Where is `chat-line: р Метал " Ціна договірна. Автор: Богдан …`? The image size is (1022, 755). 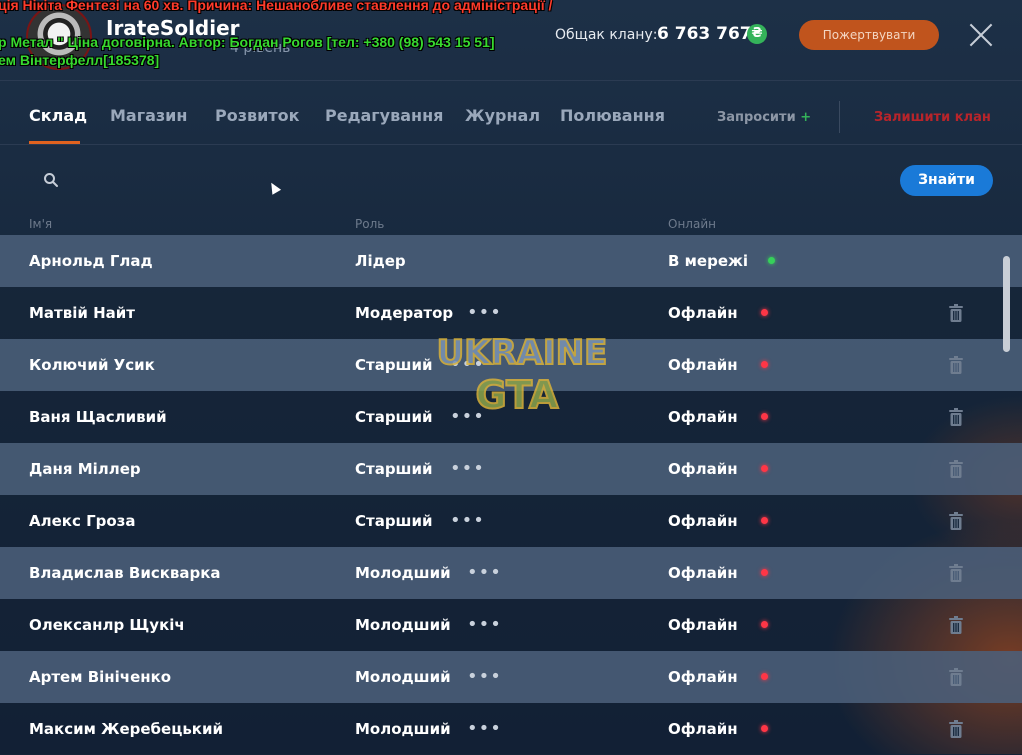
chat-line: р Метал " Ціна договірна. Автор: Богдан … is located at coordinates (247, 42).